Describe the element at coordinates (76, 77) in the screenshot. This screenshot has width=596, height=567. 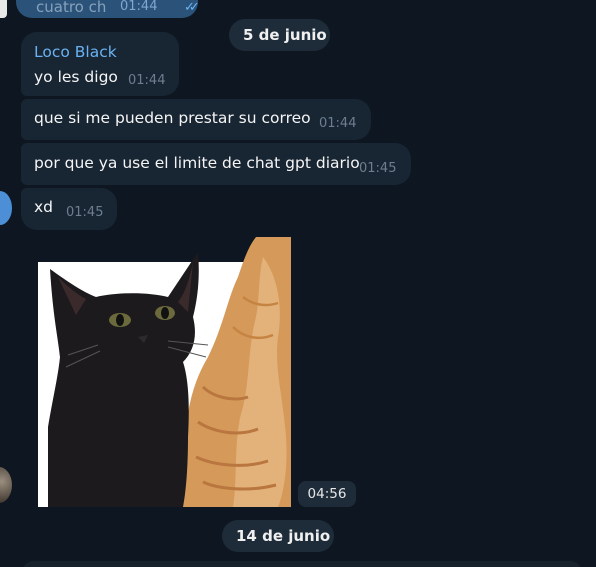
I see `message-text: yo les digo` at that location.